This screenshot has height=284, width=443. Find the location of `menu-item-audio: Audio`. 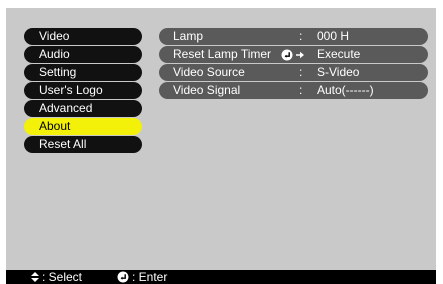

menu-item-audio: Audio is located at coordinates (83, 54).